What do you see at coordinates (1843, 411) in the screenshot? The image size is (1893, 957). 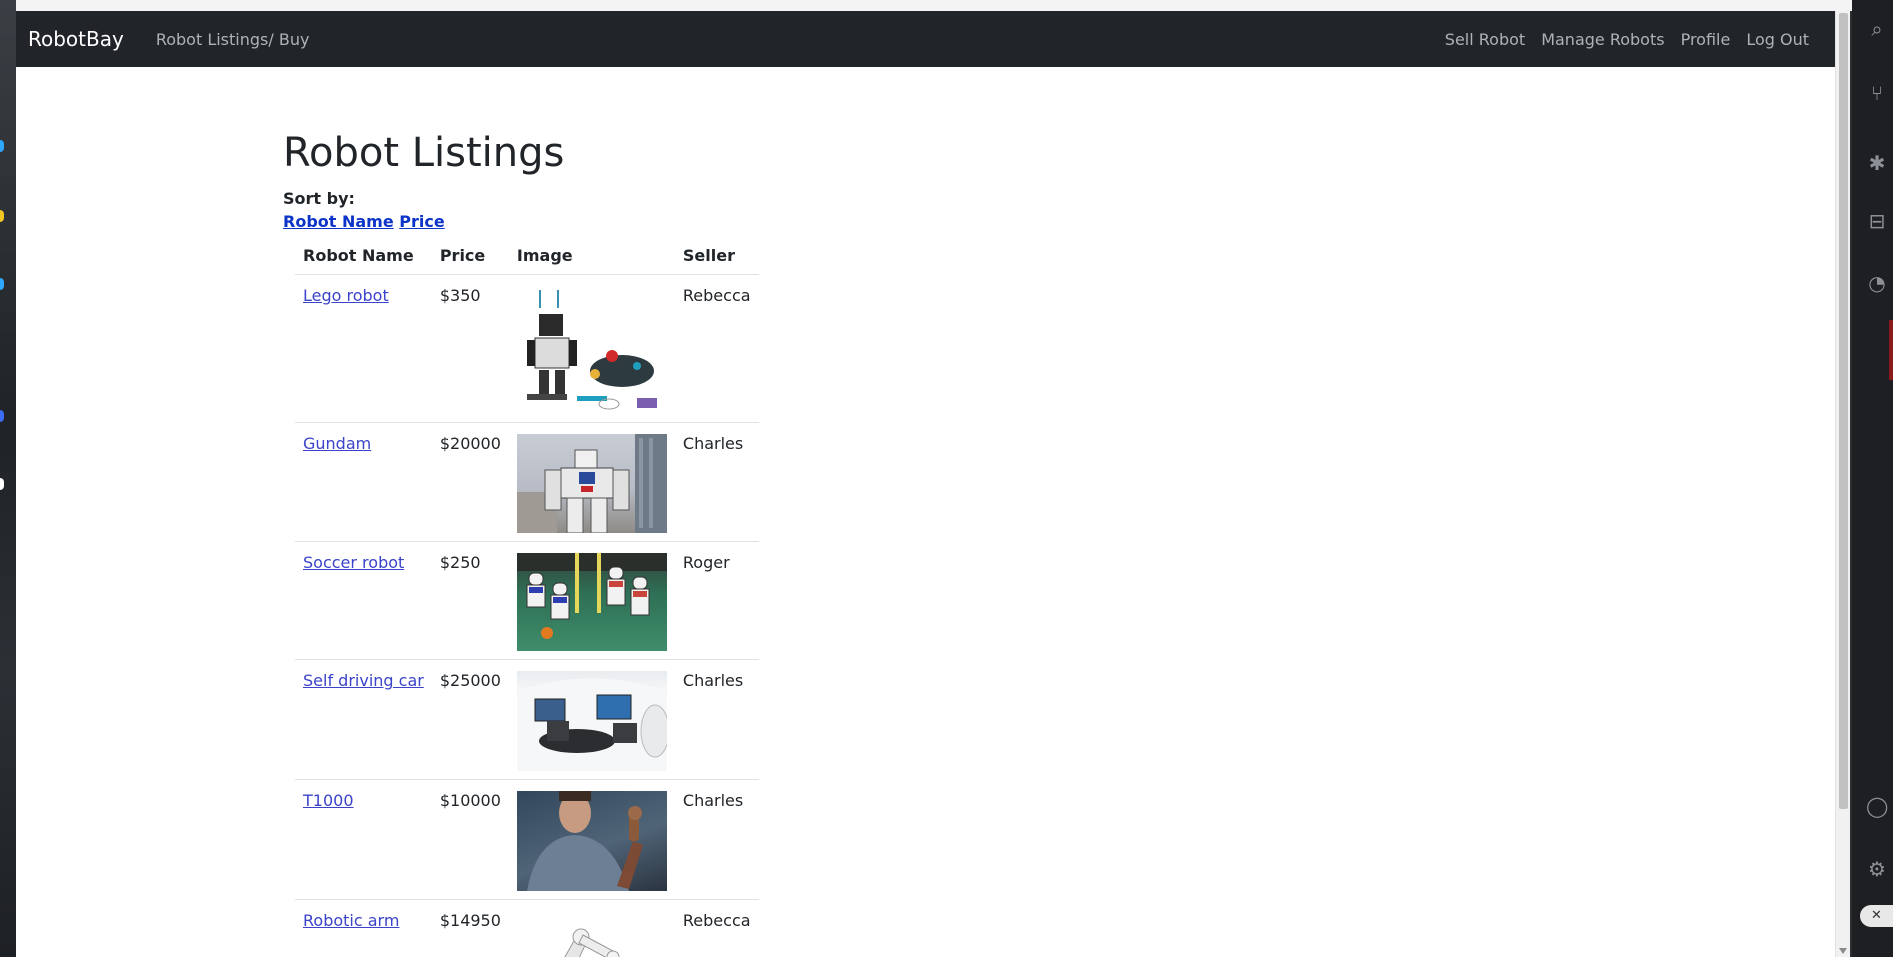 I see `scrollbar-thumb` at bounding box center [1843, 411].